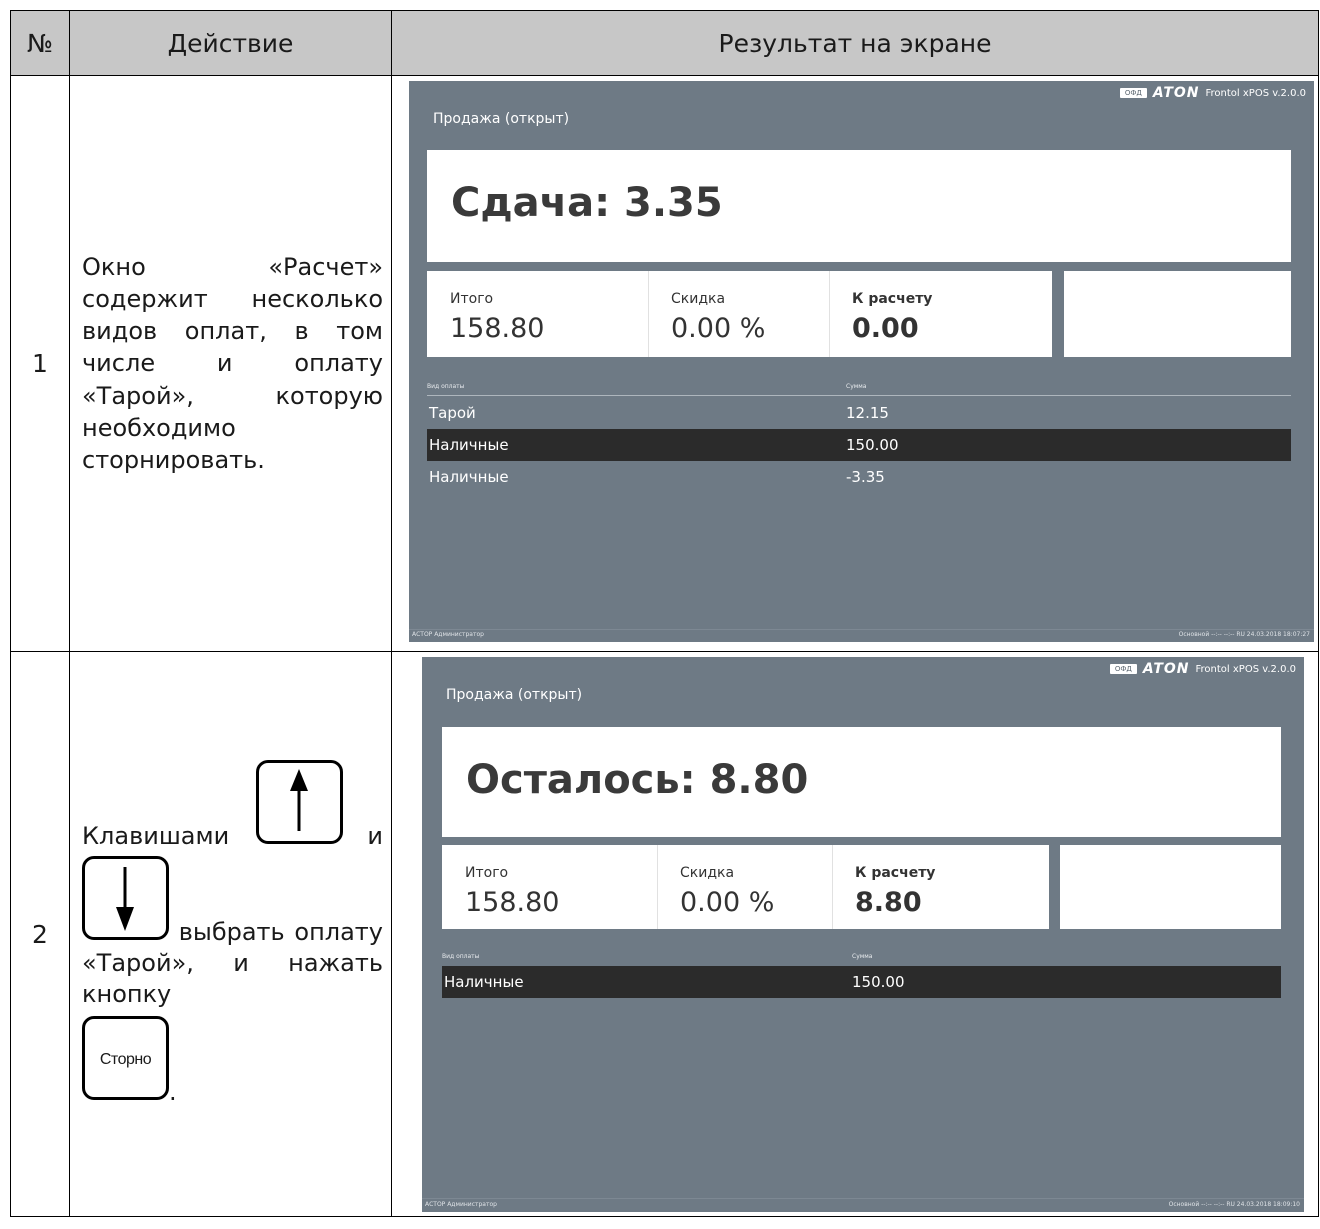 The height and width of the screenshot is (1229, 1320). Describe the element at coordinates (859, 395) in the screenshot. I see `header-divider` at that location.